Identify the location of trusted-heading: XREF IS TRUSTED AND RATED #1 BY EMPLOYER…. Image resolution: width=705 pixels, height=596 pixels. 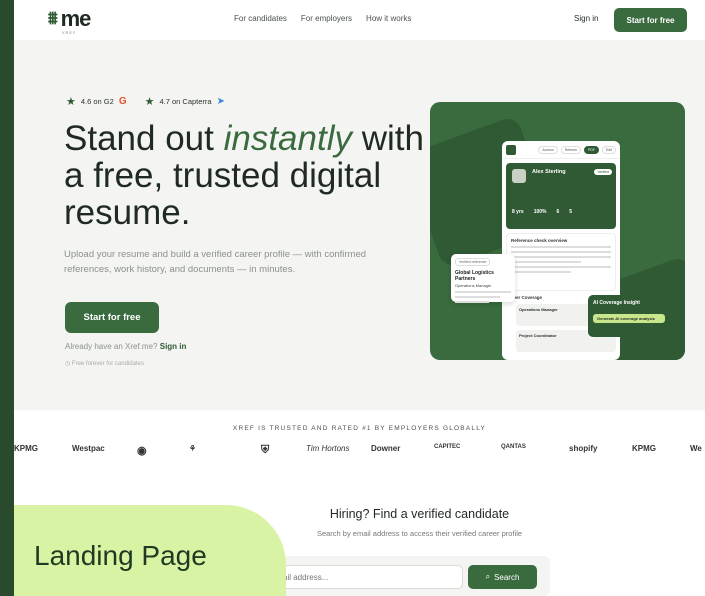
(359, 428).